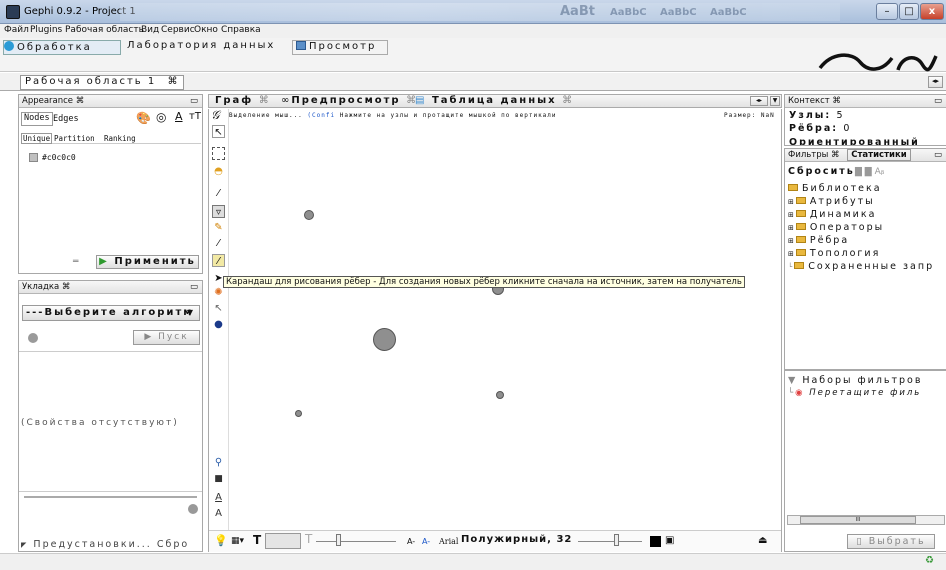  I want to click on label-size-icon: тT, so click(195, 116).